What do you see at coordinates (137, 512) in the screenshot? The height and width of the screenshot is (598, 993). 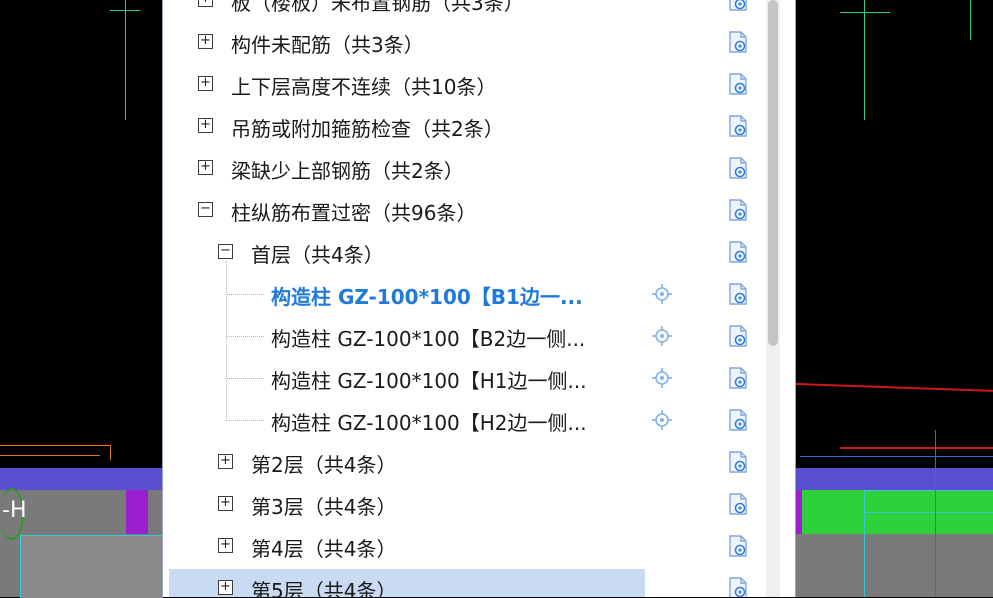 I see `cad-magenta-block-left` at bounding box center [137, 512].